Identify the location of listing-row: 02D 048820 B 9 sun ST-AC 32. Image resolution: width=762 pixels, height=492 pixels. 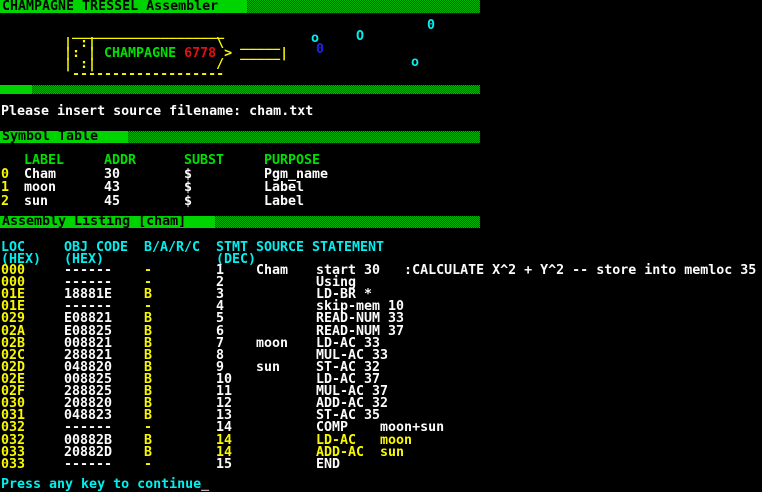
(381, 367).